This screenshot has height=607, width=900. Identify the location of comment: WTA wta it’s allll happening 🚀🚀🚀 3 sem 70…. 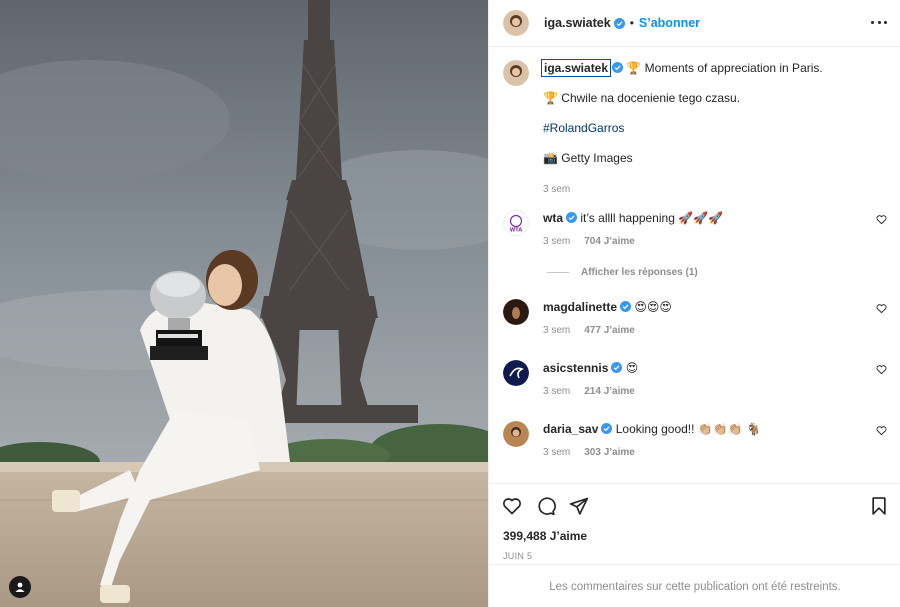
(695, 235).